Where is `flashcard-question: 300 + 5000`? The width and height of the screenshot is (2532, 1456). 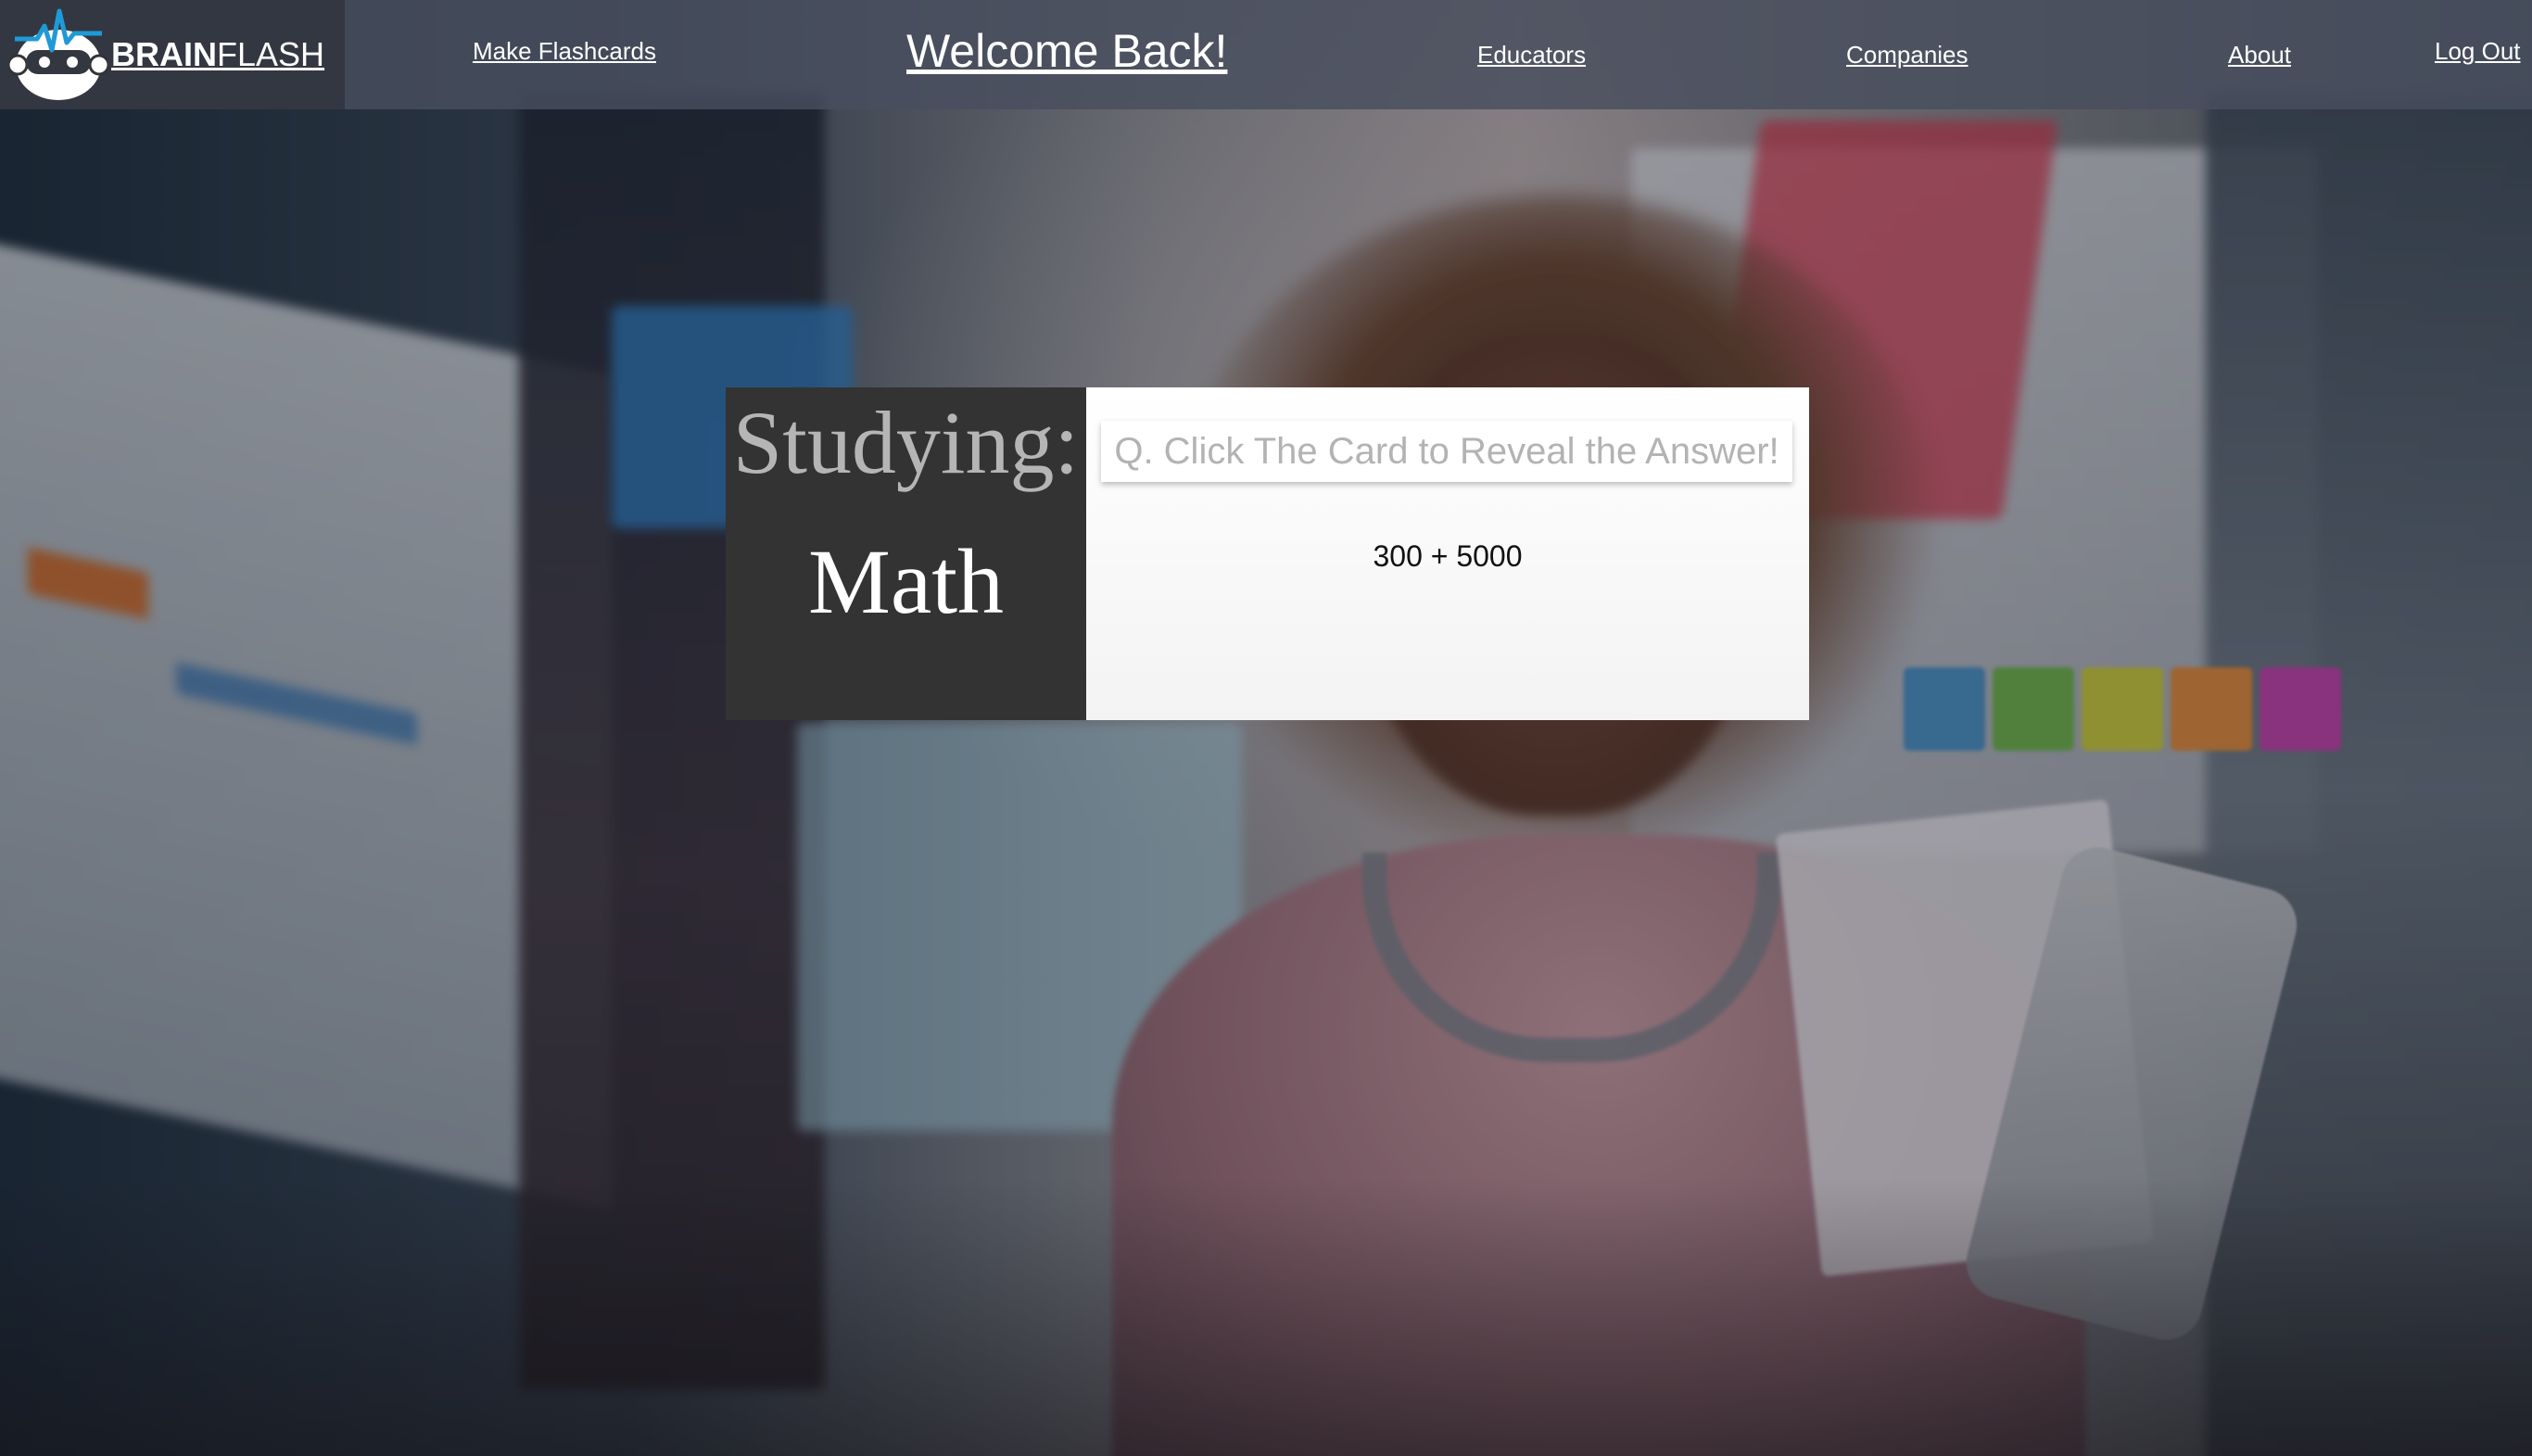 flashcard-question: 300 + 5000 is located at coordinates (1448, 556).